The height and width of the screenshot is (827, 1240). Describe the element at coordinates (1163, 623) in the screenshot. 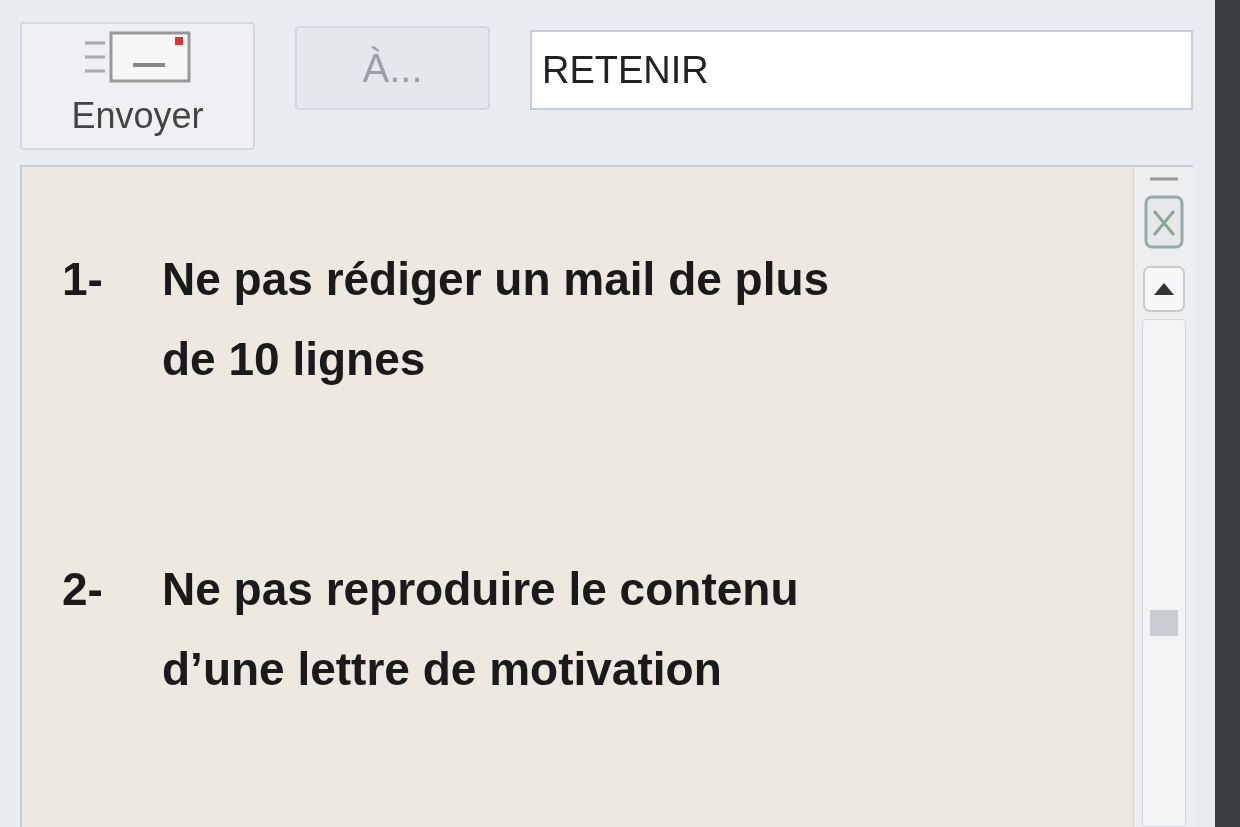

I see `grip-icon` at that location.